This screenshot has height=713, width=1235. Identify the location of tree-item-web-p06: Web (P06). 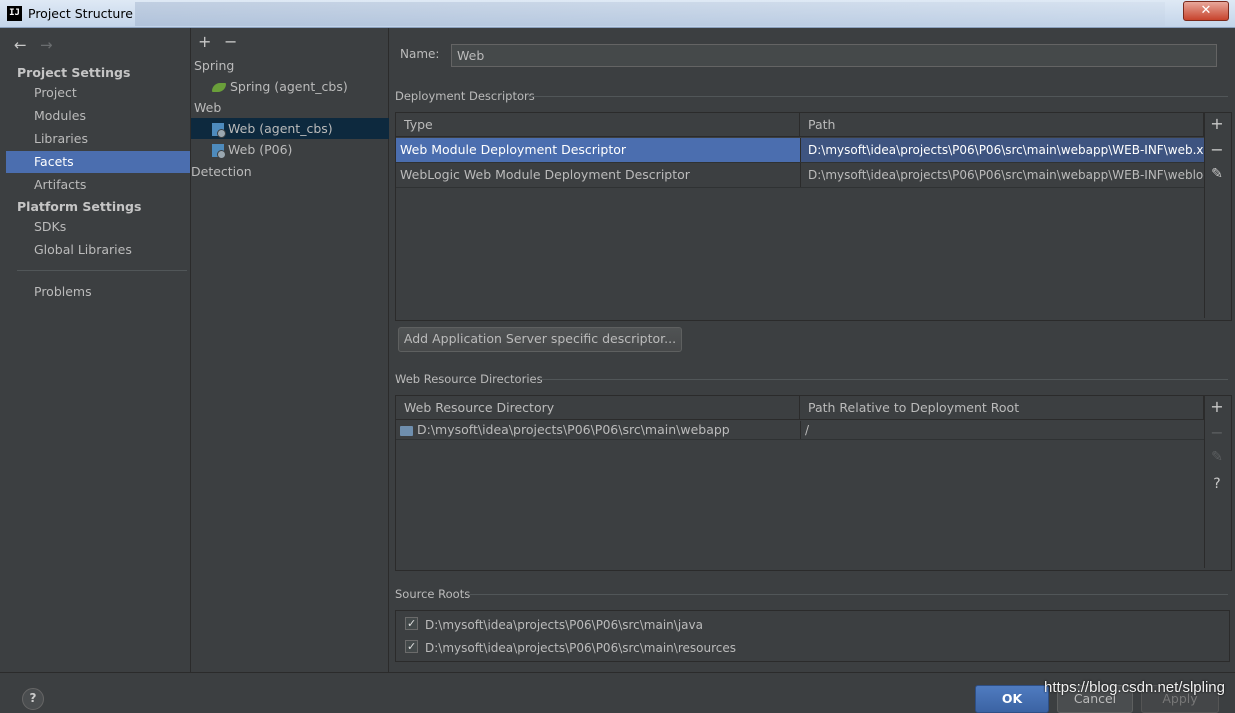
(252, 149).